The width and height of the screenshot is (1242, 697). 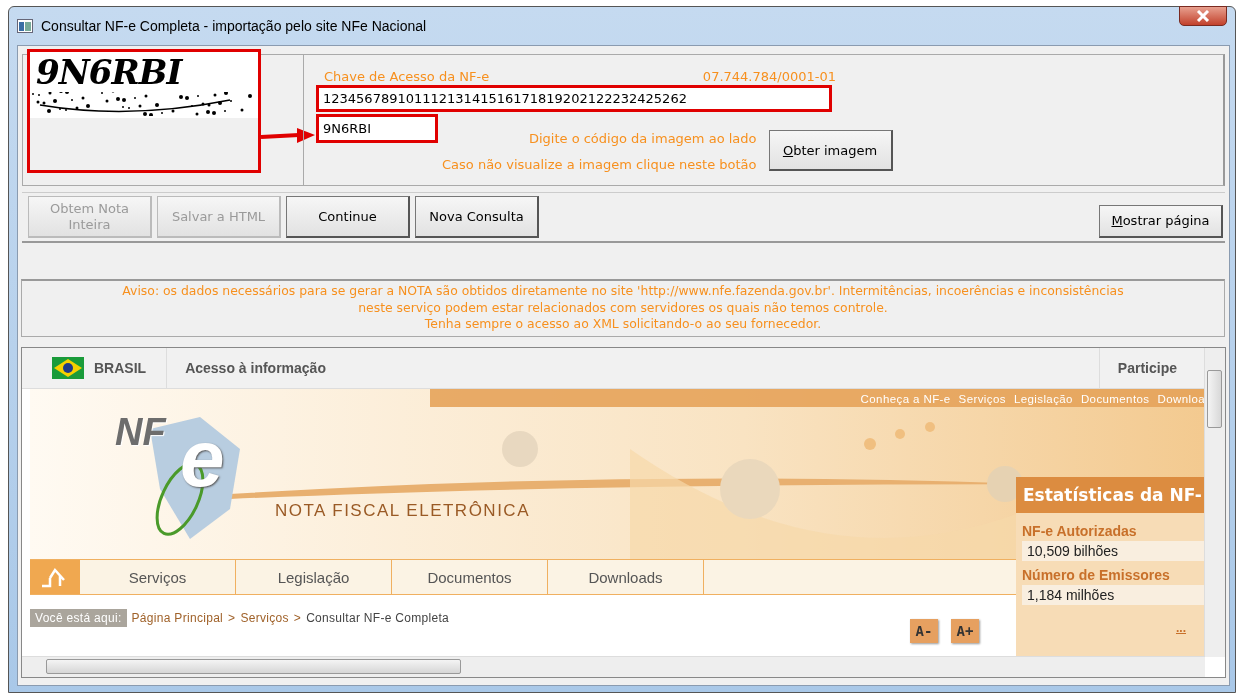 I want to click on horizontal-scrollbar, so click(x=613, y=666).